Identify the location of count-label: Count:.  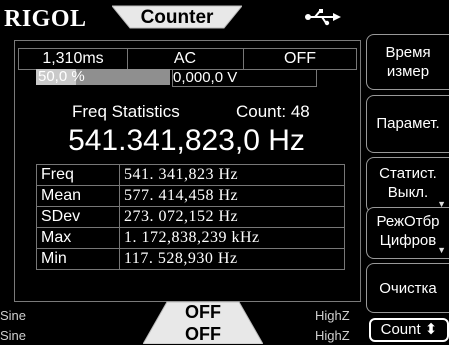
(261, 111).